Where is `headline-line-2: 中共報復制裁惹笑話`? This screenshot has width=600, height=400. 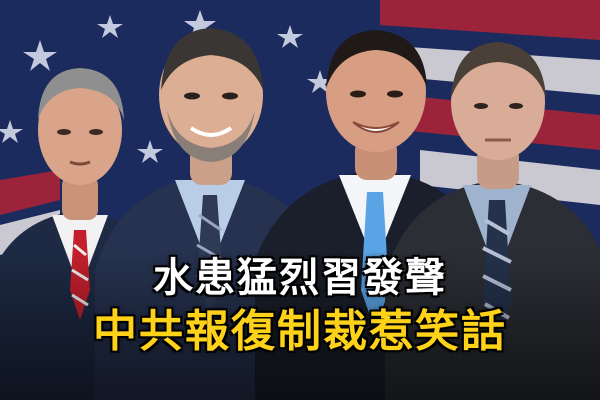
headline-line-2: 中共報復制裁惹笑話 is located at coordinates (300, 331).